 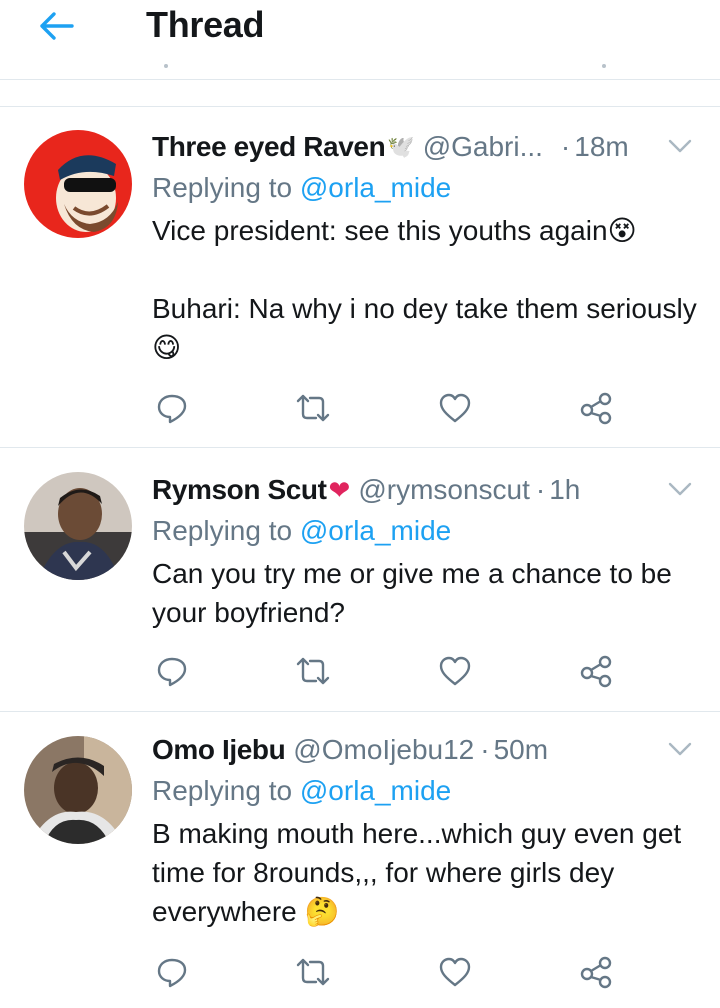 I want to click on display-name: Three eyed Raven, so click(x=269, y=147).